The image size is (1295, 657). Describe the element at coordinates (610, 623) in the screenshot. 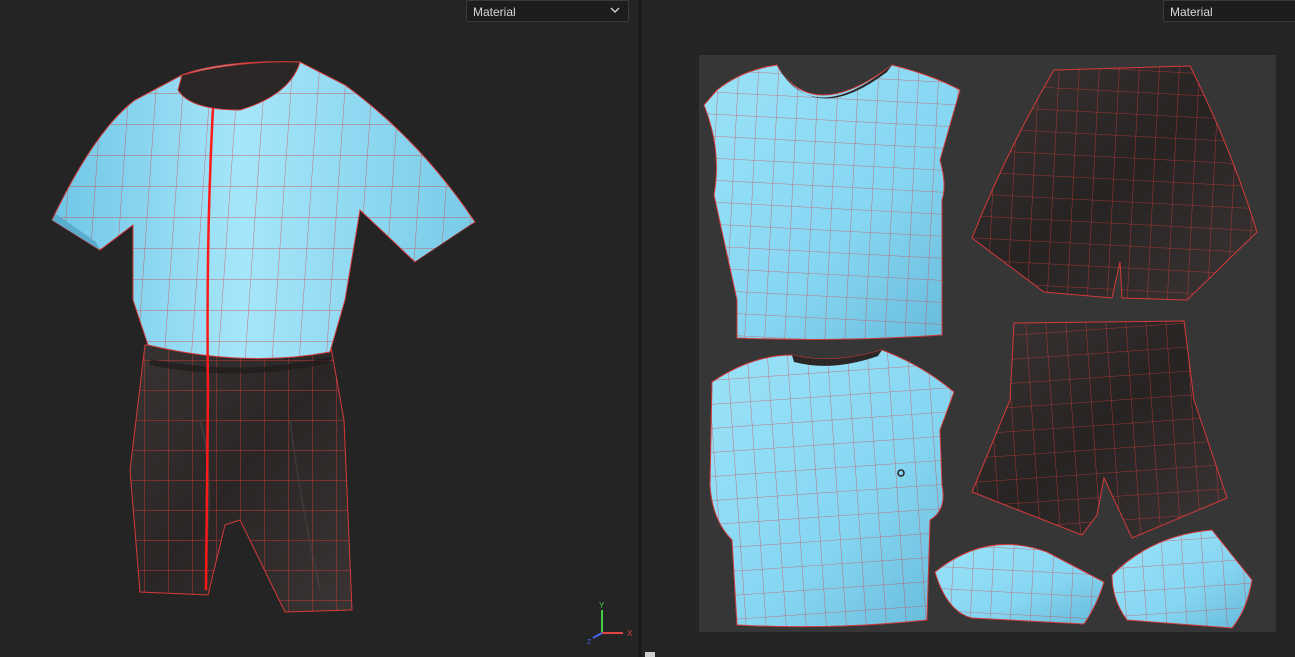

I see `axis-gizmo: Y X Z` at that location.